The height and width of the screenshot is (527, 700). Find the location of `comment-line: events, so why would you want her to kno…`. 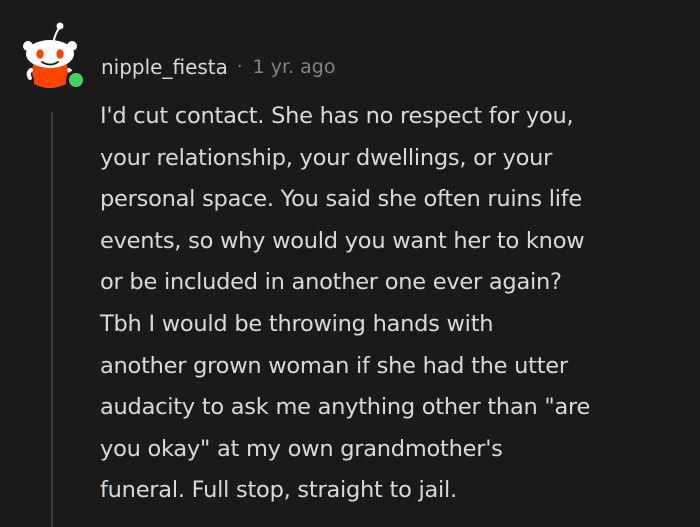

comment-line: events, so why would you want her to kno… is located at coordinates (342, 240).